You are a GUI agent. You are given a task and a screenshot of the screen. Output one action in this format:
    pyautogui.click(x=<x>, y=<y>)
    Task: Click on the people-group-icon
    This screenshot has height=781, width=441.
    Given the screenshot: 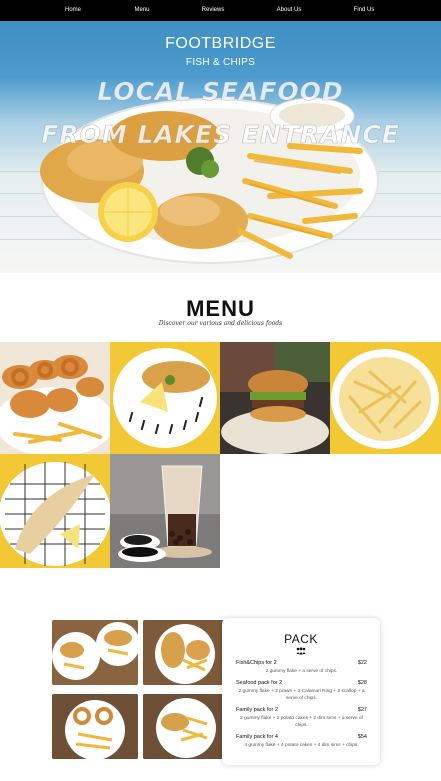 What is the action you would take?
    pyautogui.click(x=301, y=651)
    